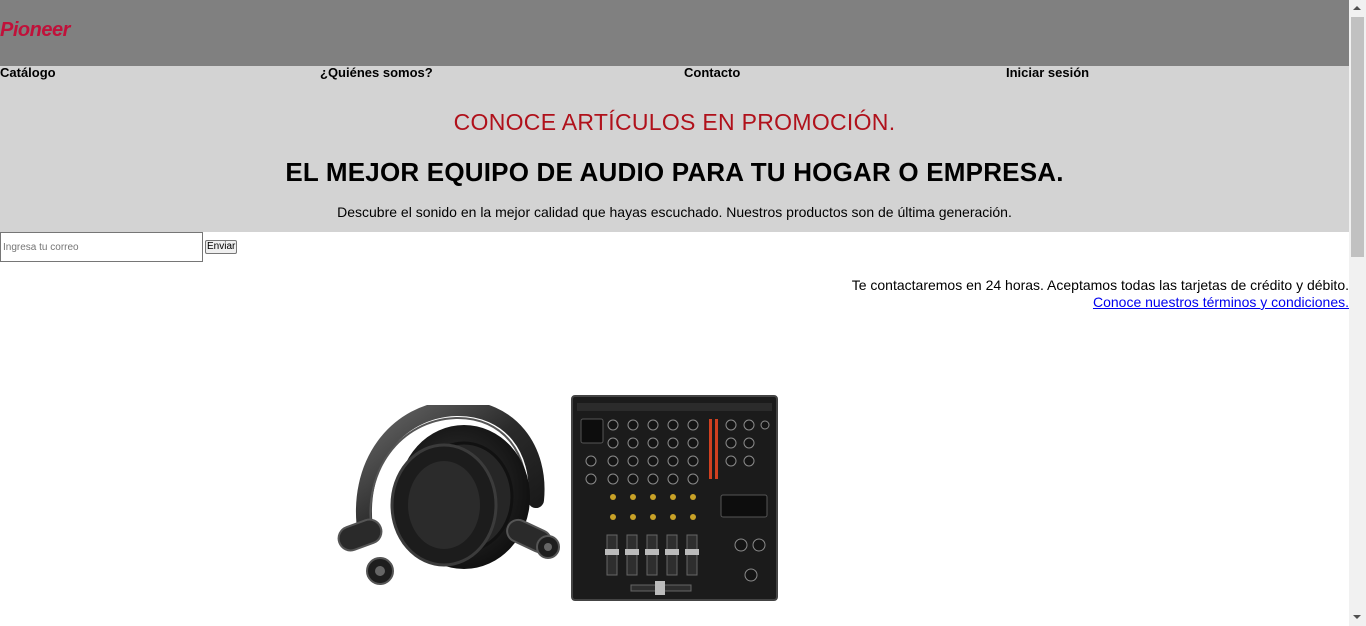  Describe the element at coordinates (712, 73) in the screenshot. I see `nav-contacto: Contacto` at that location.